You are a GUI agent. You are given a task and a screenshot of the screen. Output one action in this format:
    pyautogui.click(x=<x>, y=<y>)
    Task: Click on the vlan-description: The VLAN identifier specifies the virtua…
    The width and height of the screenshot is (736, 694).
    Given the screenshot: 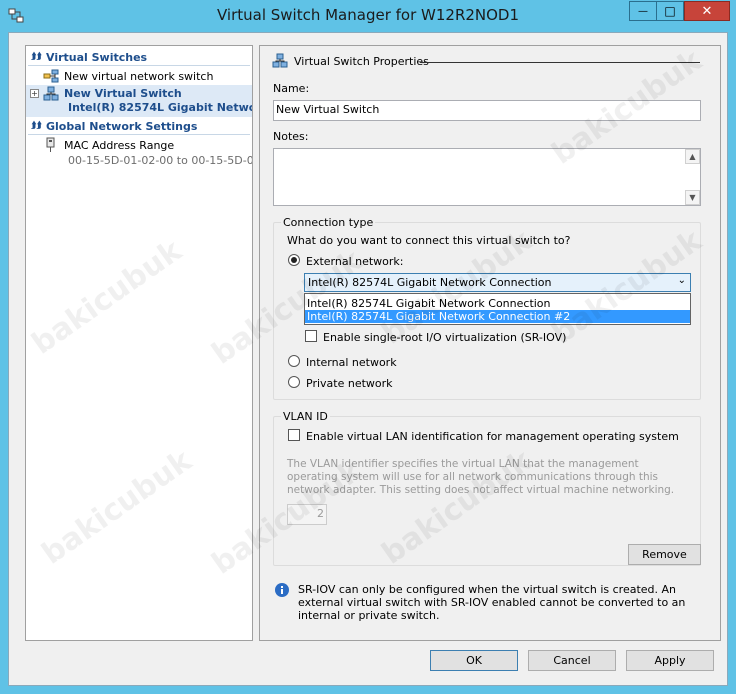 What is the action you would take?
    pyautogui.click(x=481, y=477)
    